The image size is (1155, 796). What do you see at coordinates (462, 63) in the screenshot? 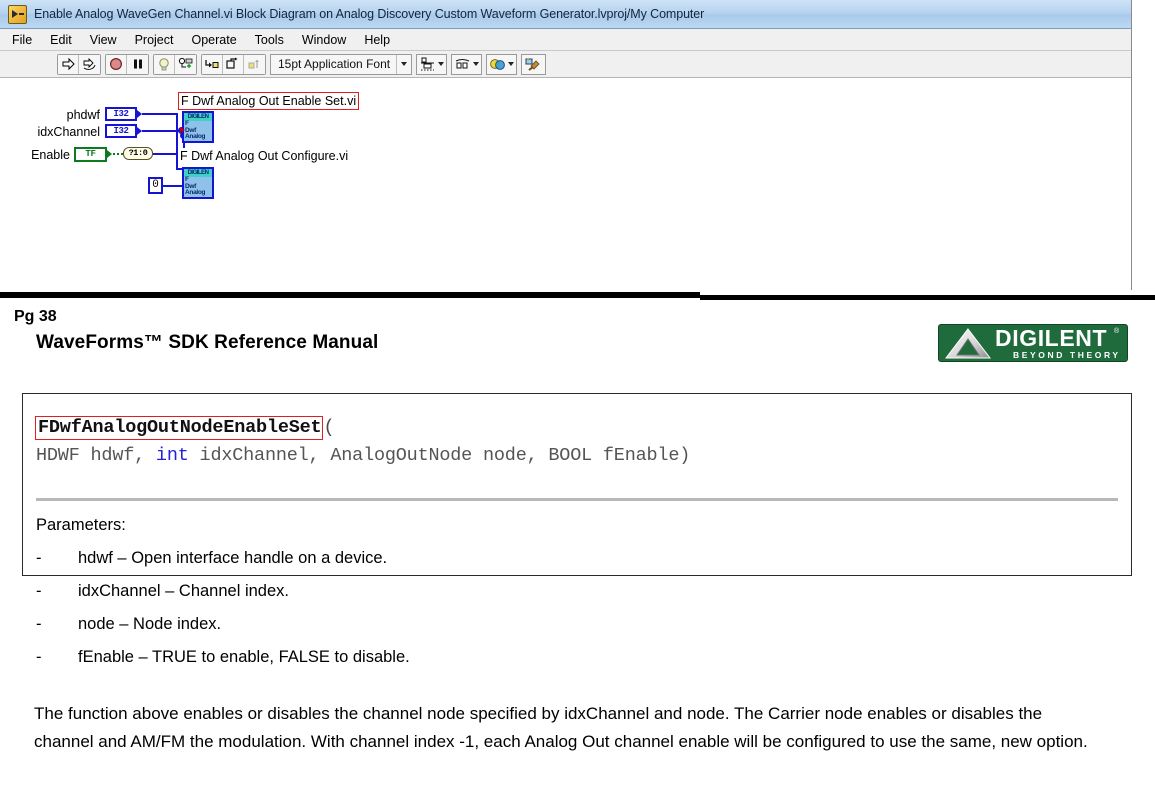
I see `distribute-objects-icon` at bounding box center [462, 63].